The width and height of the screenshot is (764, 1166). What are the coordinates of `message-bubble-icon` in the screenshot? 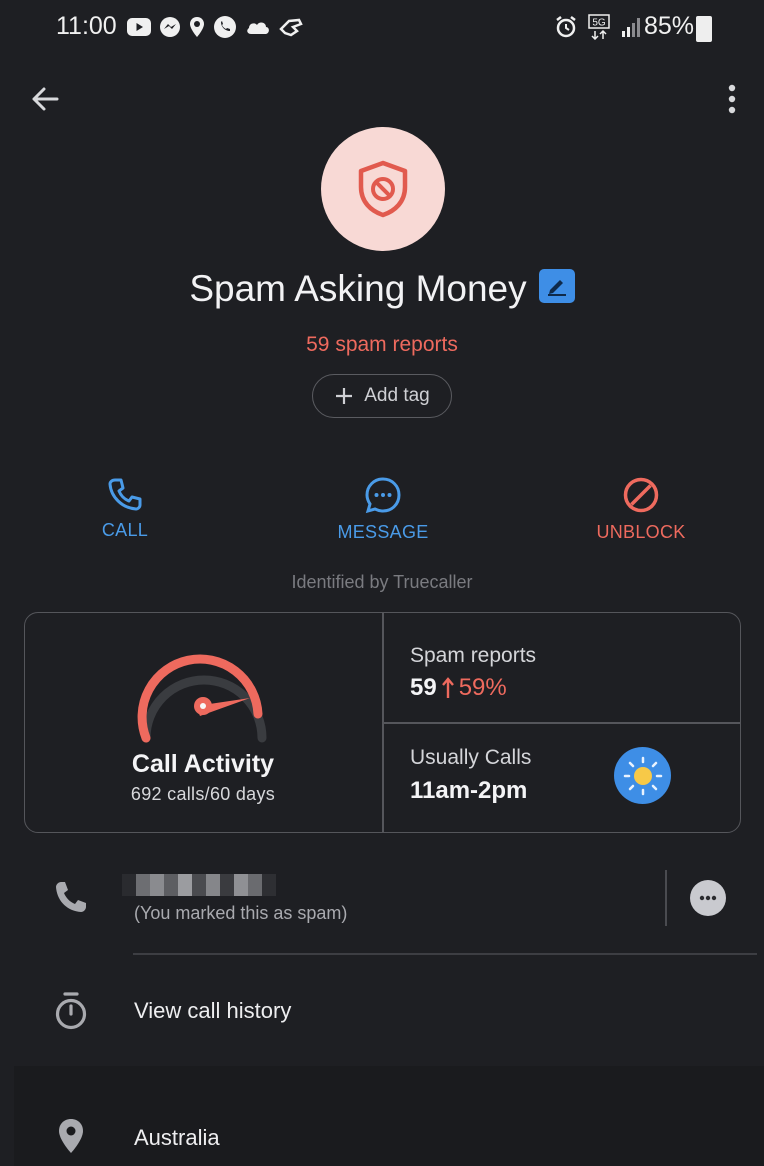 It's located at (383, 495).